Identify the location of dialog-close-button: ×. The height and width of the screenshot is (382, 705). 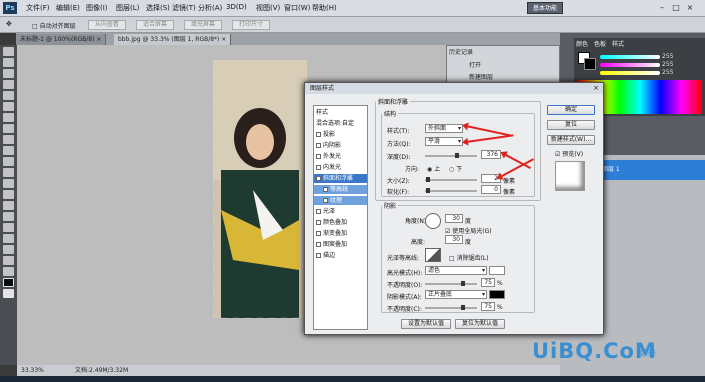
(596, 88).